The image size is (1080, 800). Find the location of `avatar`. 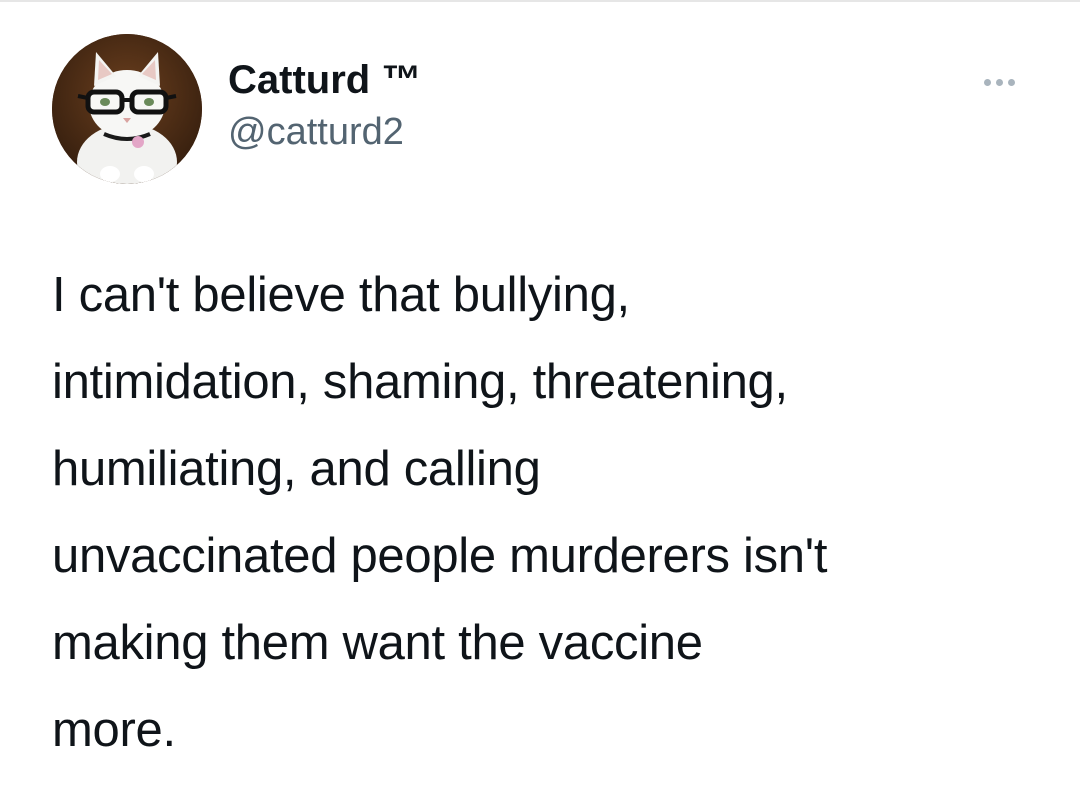

avatar is located at coordinates (127, 109).